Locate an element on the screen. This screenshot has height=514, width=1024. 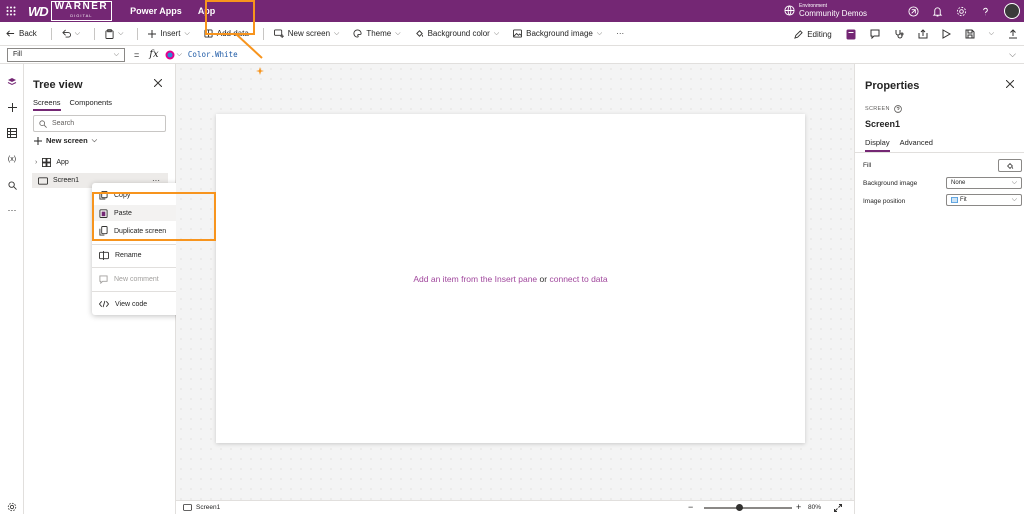
rail-data is located at coordinates (12, 133).